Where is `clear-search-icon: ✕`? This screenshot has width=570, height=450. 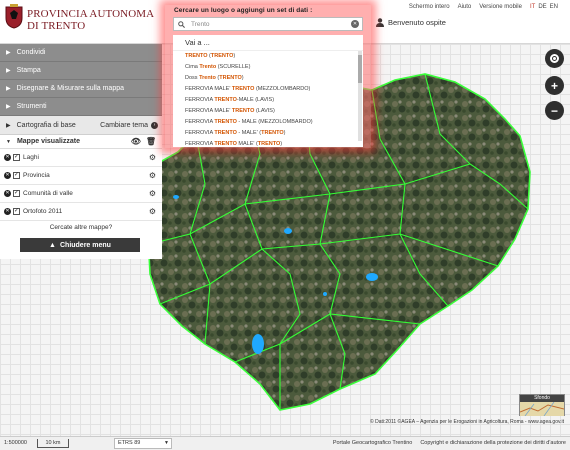 clear-search-icon: ✕ is located at coordinates (355, 24).